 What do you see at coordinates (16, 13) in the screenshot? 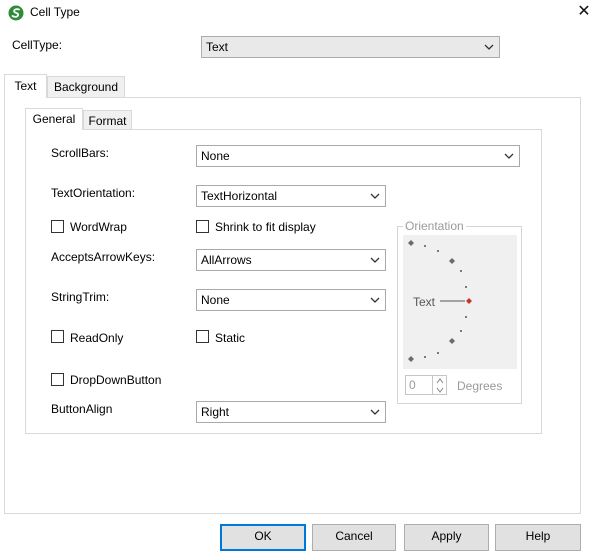
I see `app-logo-icon` at bounding box center [16, 13].